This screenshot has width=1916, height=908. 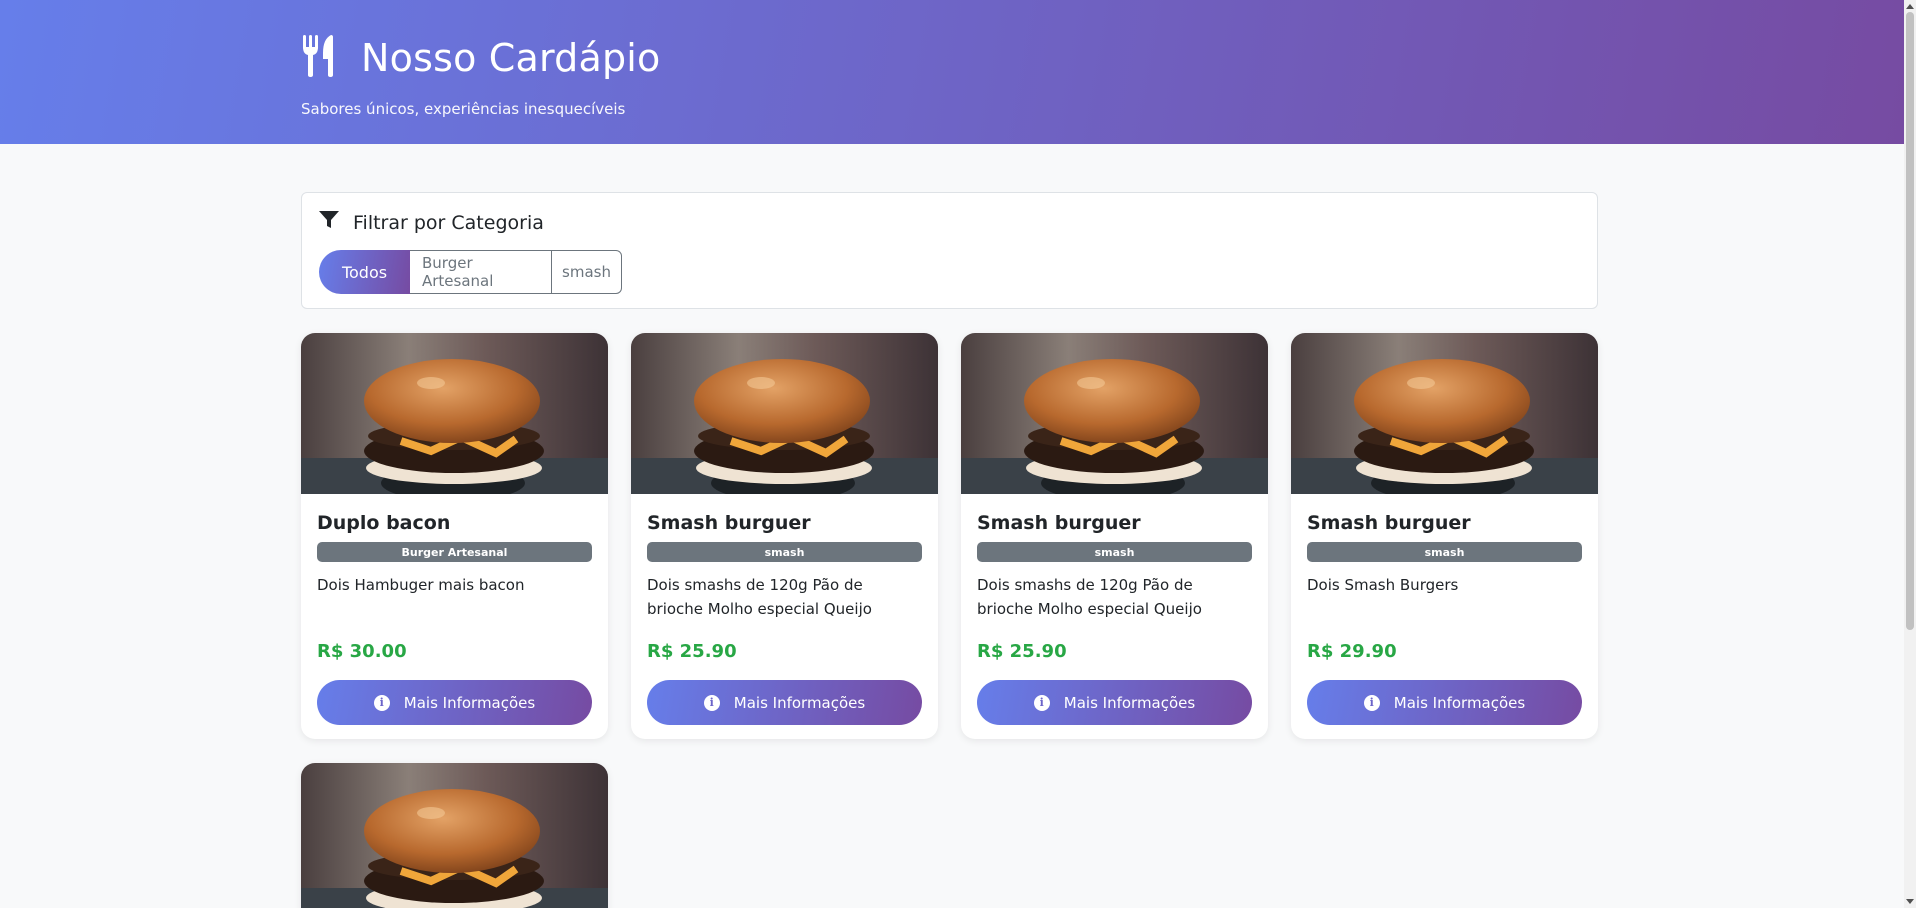 I want to click on product-description: Dois Hambuger mais bacon, so click(x=421, y=585).